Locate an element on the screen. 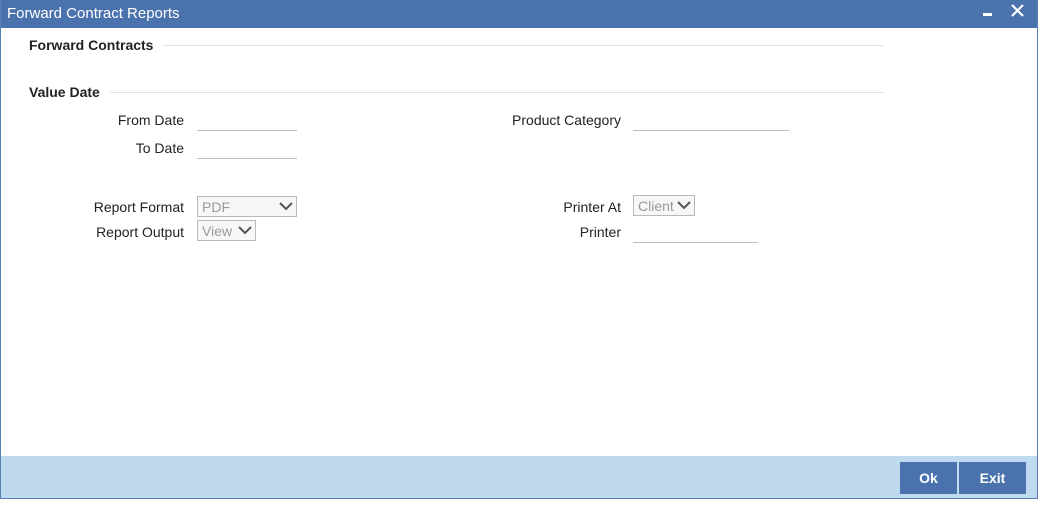 The image size is (1038, 508). minimize-icon is located at coordinates (987, 14).